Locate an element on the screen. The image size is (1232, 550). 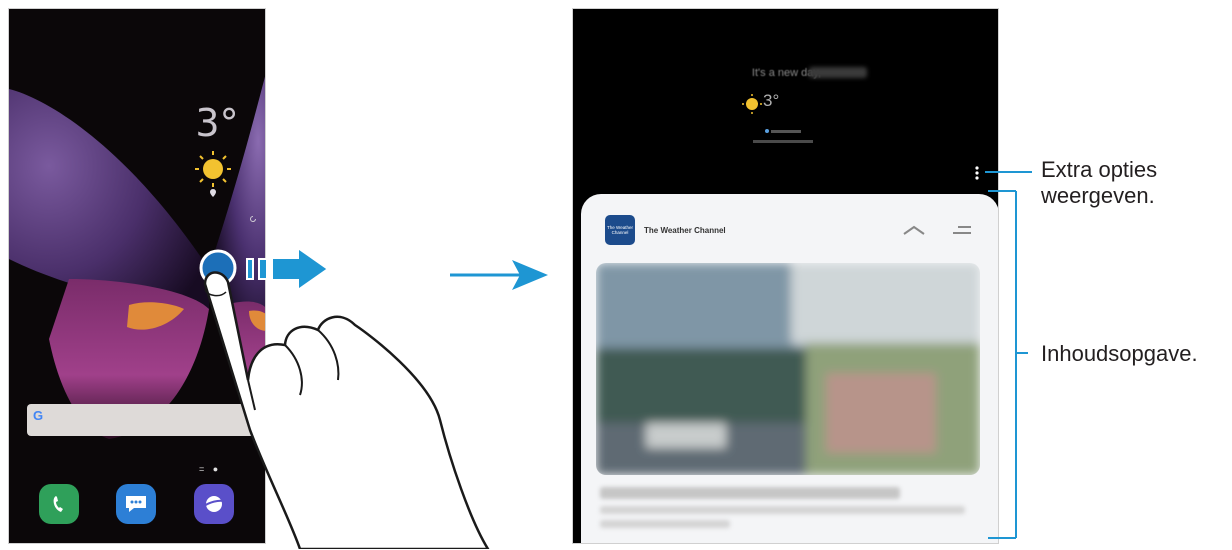
callout-lines is located at coordinates (1008, 355).